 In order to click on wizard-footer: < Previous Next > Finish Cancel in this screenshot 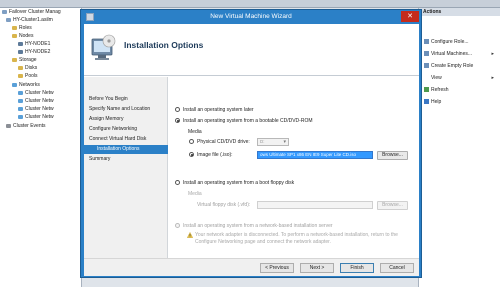, I will do `click(251, 267)`.